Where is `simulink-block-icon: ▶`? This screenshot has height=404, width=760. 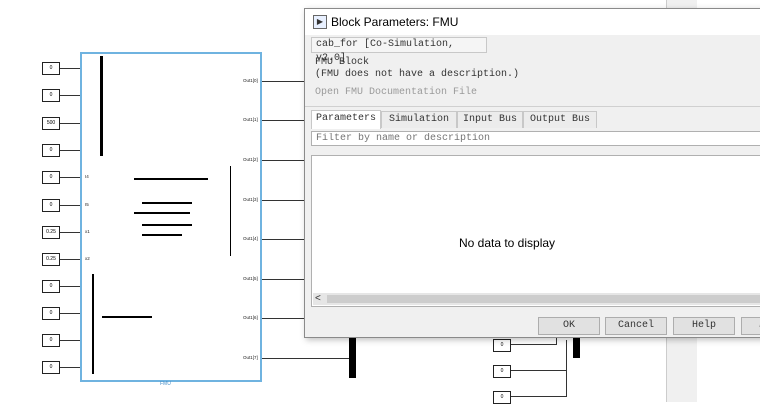
simulink-block-icon: ▶ is located at coordinates (320, 22).